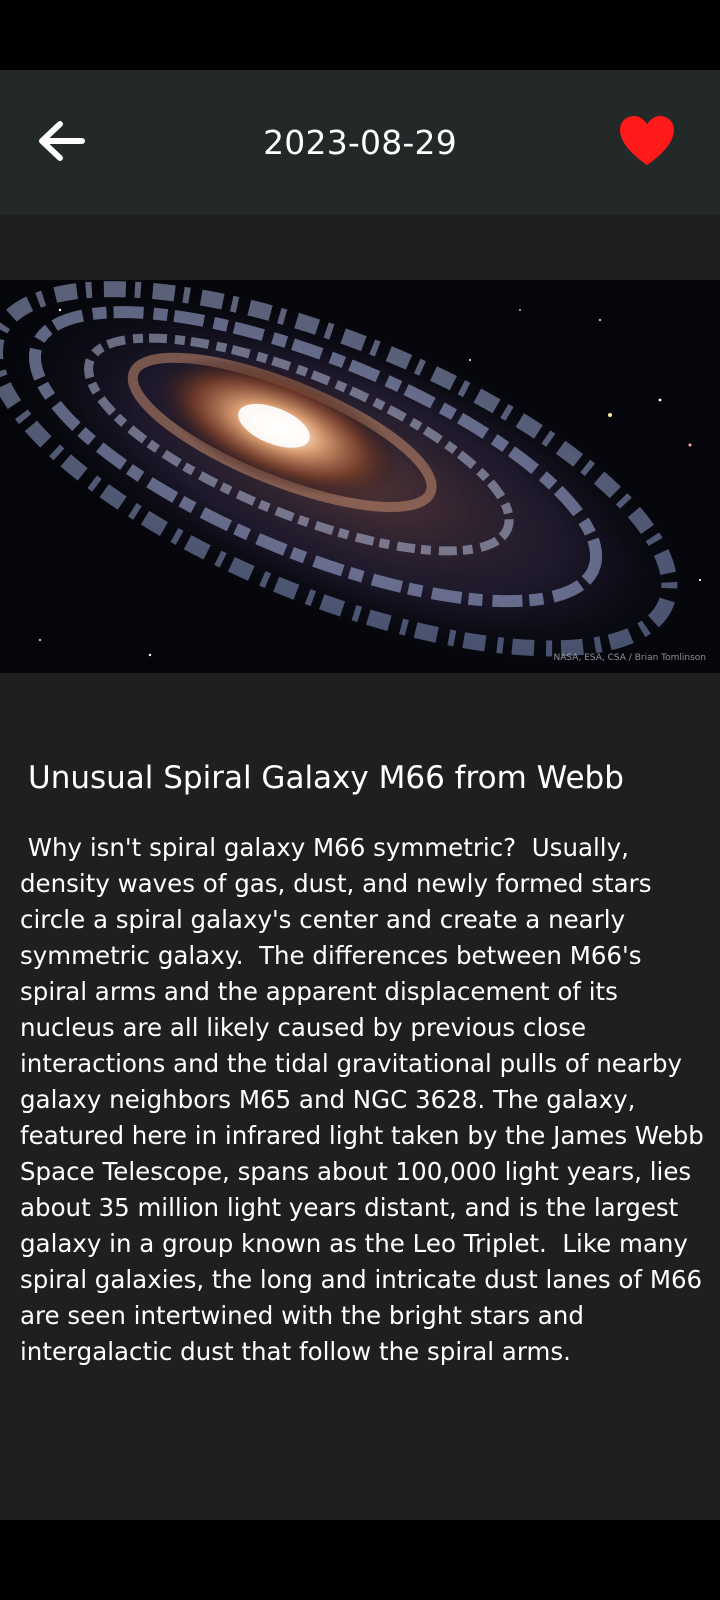  I want to click on back-button, so click(61, 143).